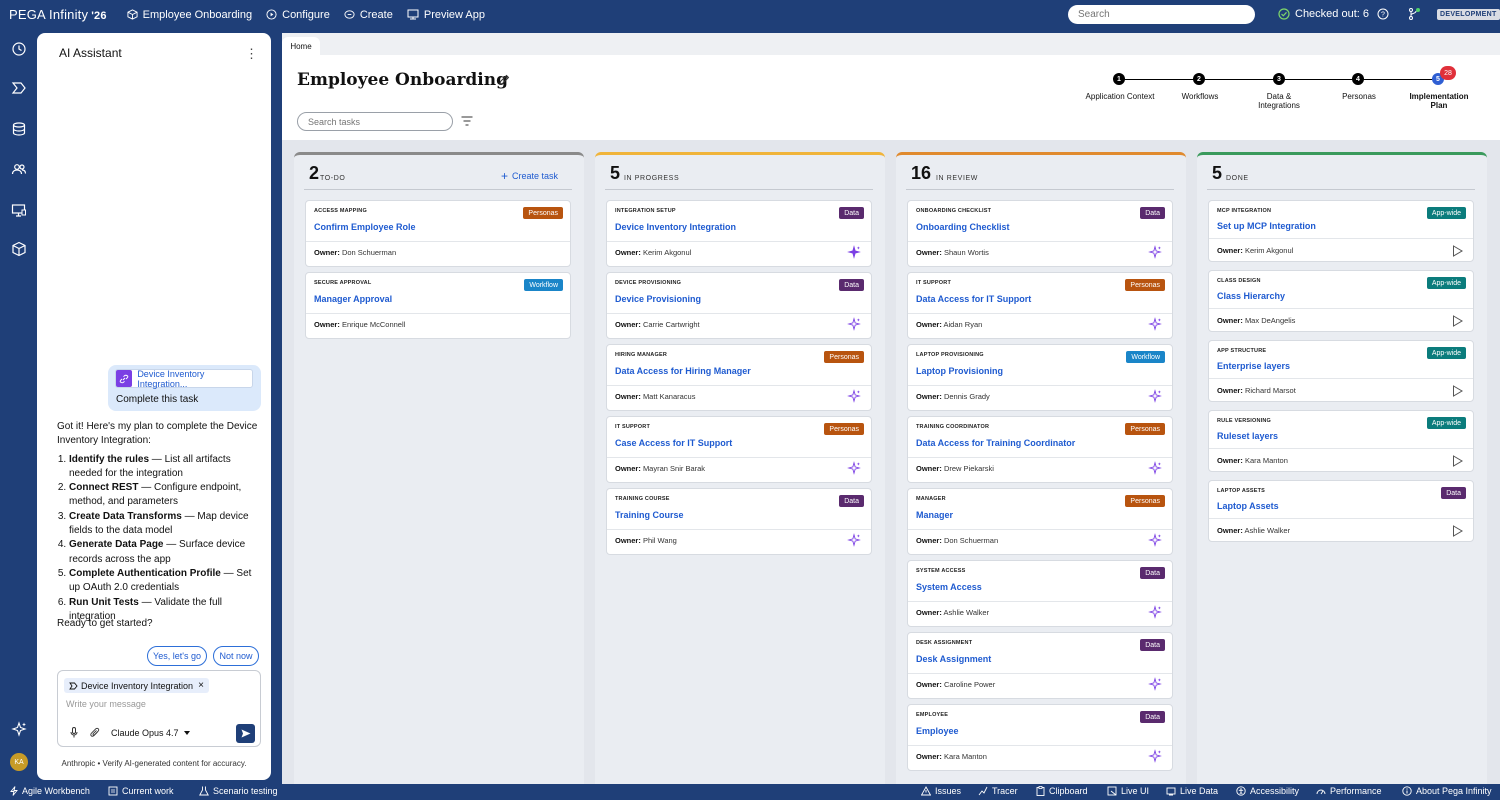  Describe the element at coordinates (201, 685) in the screenshot. I see `remove-tag-icon: ×` at that location.